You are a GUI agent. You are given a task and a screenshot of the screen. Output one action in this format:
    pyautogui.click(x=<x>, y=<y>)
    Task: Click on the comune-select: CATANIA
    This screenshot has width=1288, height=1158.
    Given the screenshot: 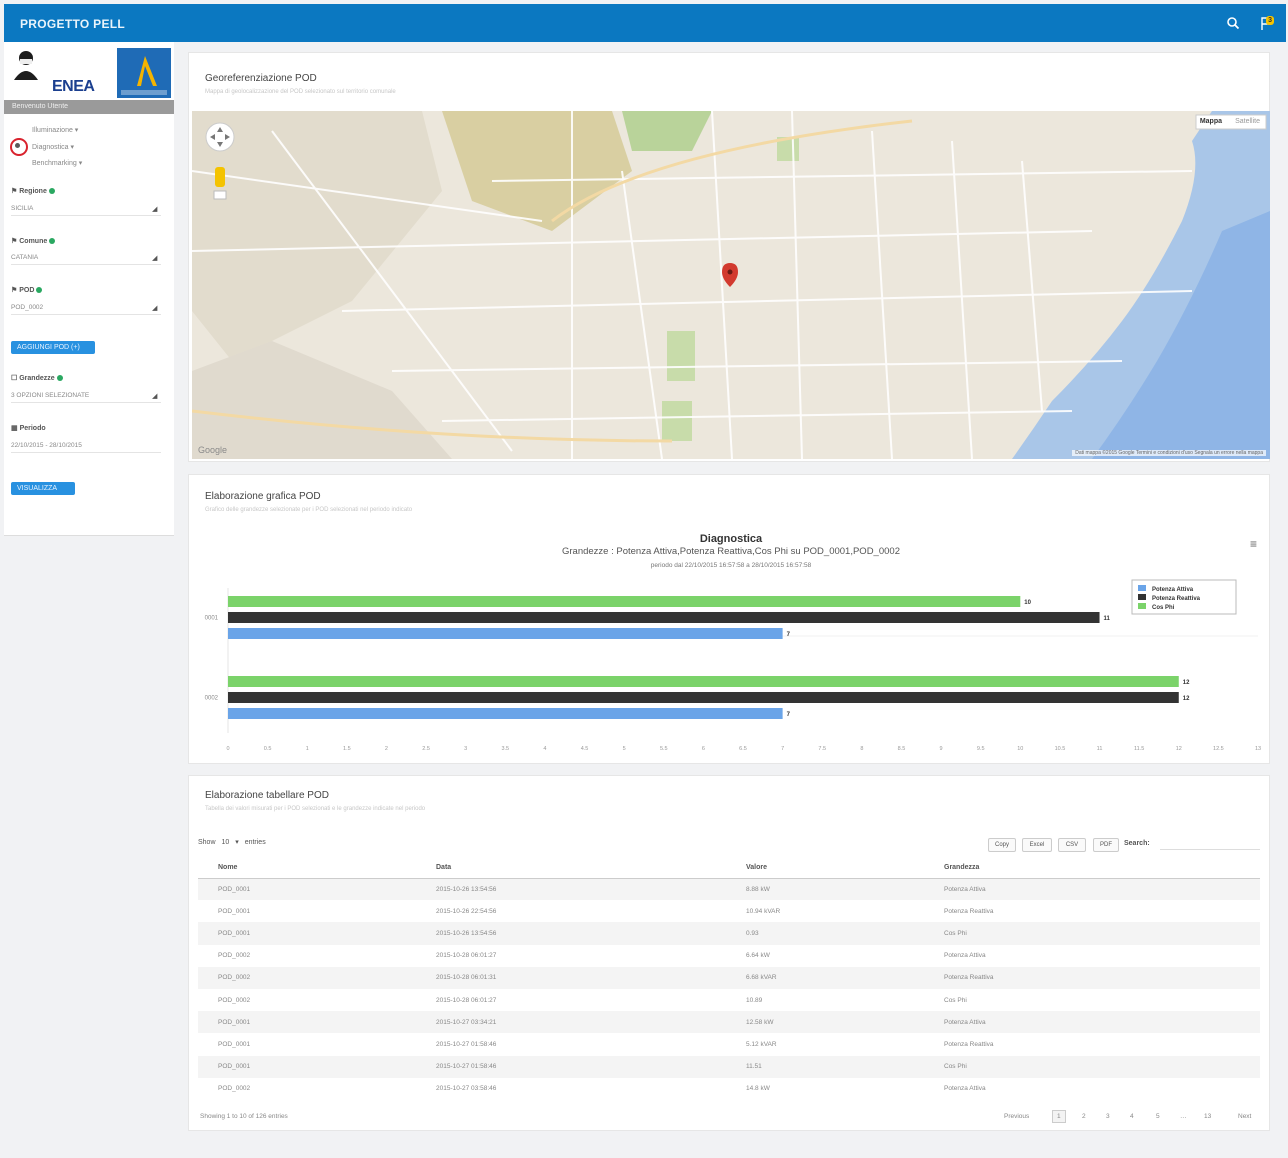 What is the action you would take?
    pyautogui.click(x=24, y=257)
    